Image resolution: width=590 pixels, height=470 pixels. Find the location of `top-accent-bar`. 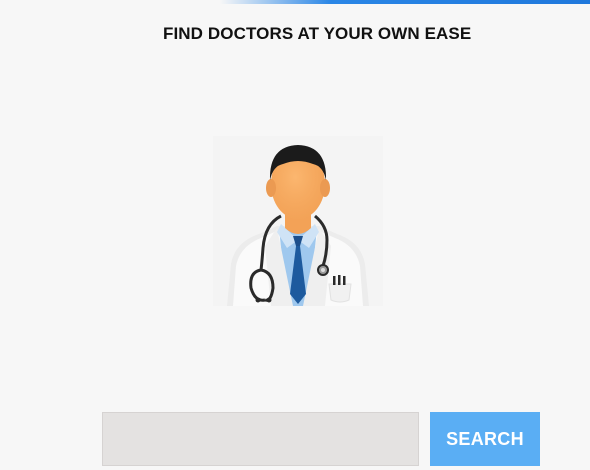

top-accent-bar is located at coordinates (405, 2).